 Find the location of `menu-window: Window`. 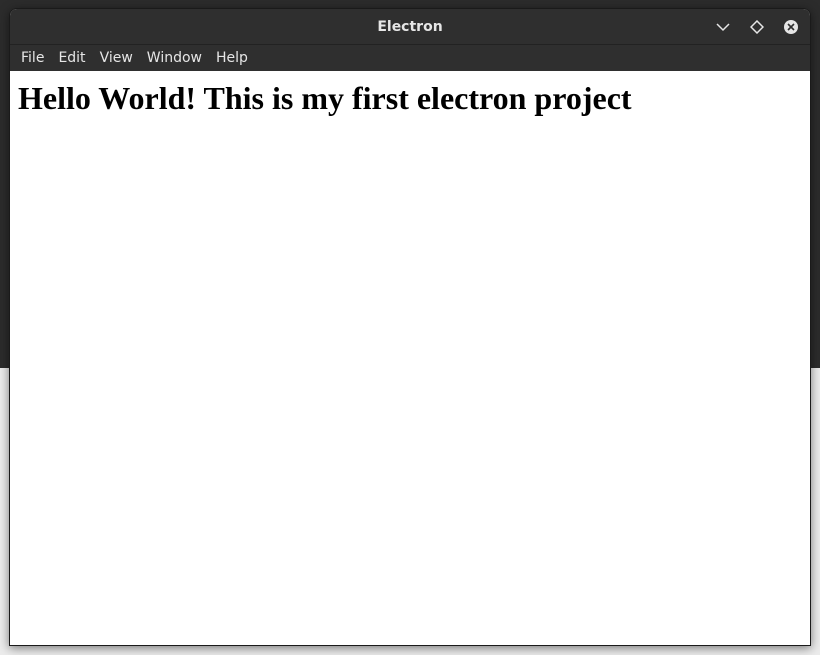

menu-window: Window is located at coordinates (174, 58).